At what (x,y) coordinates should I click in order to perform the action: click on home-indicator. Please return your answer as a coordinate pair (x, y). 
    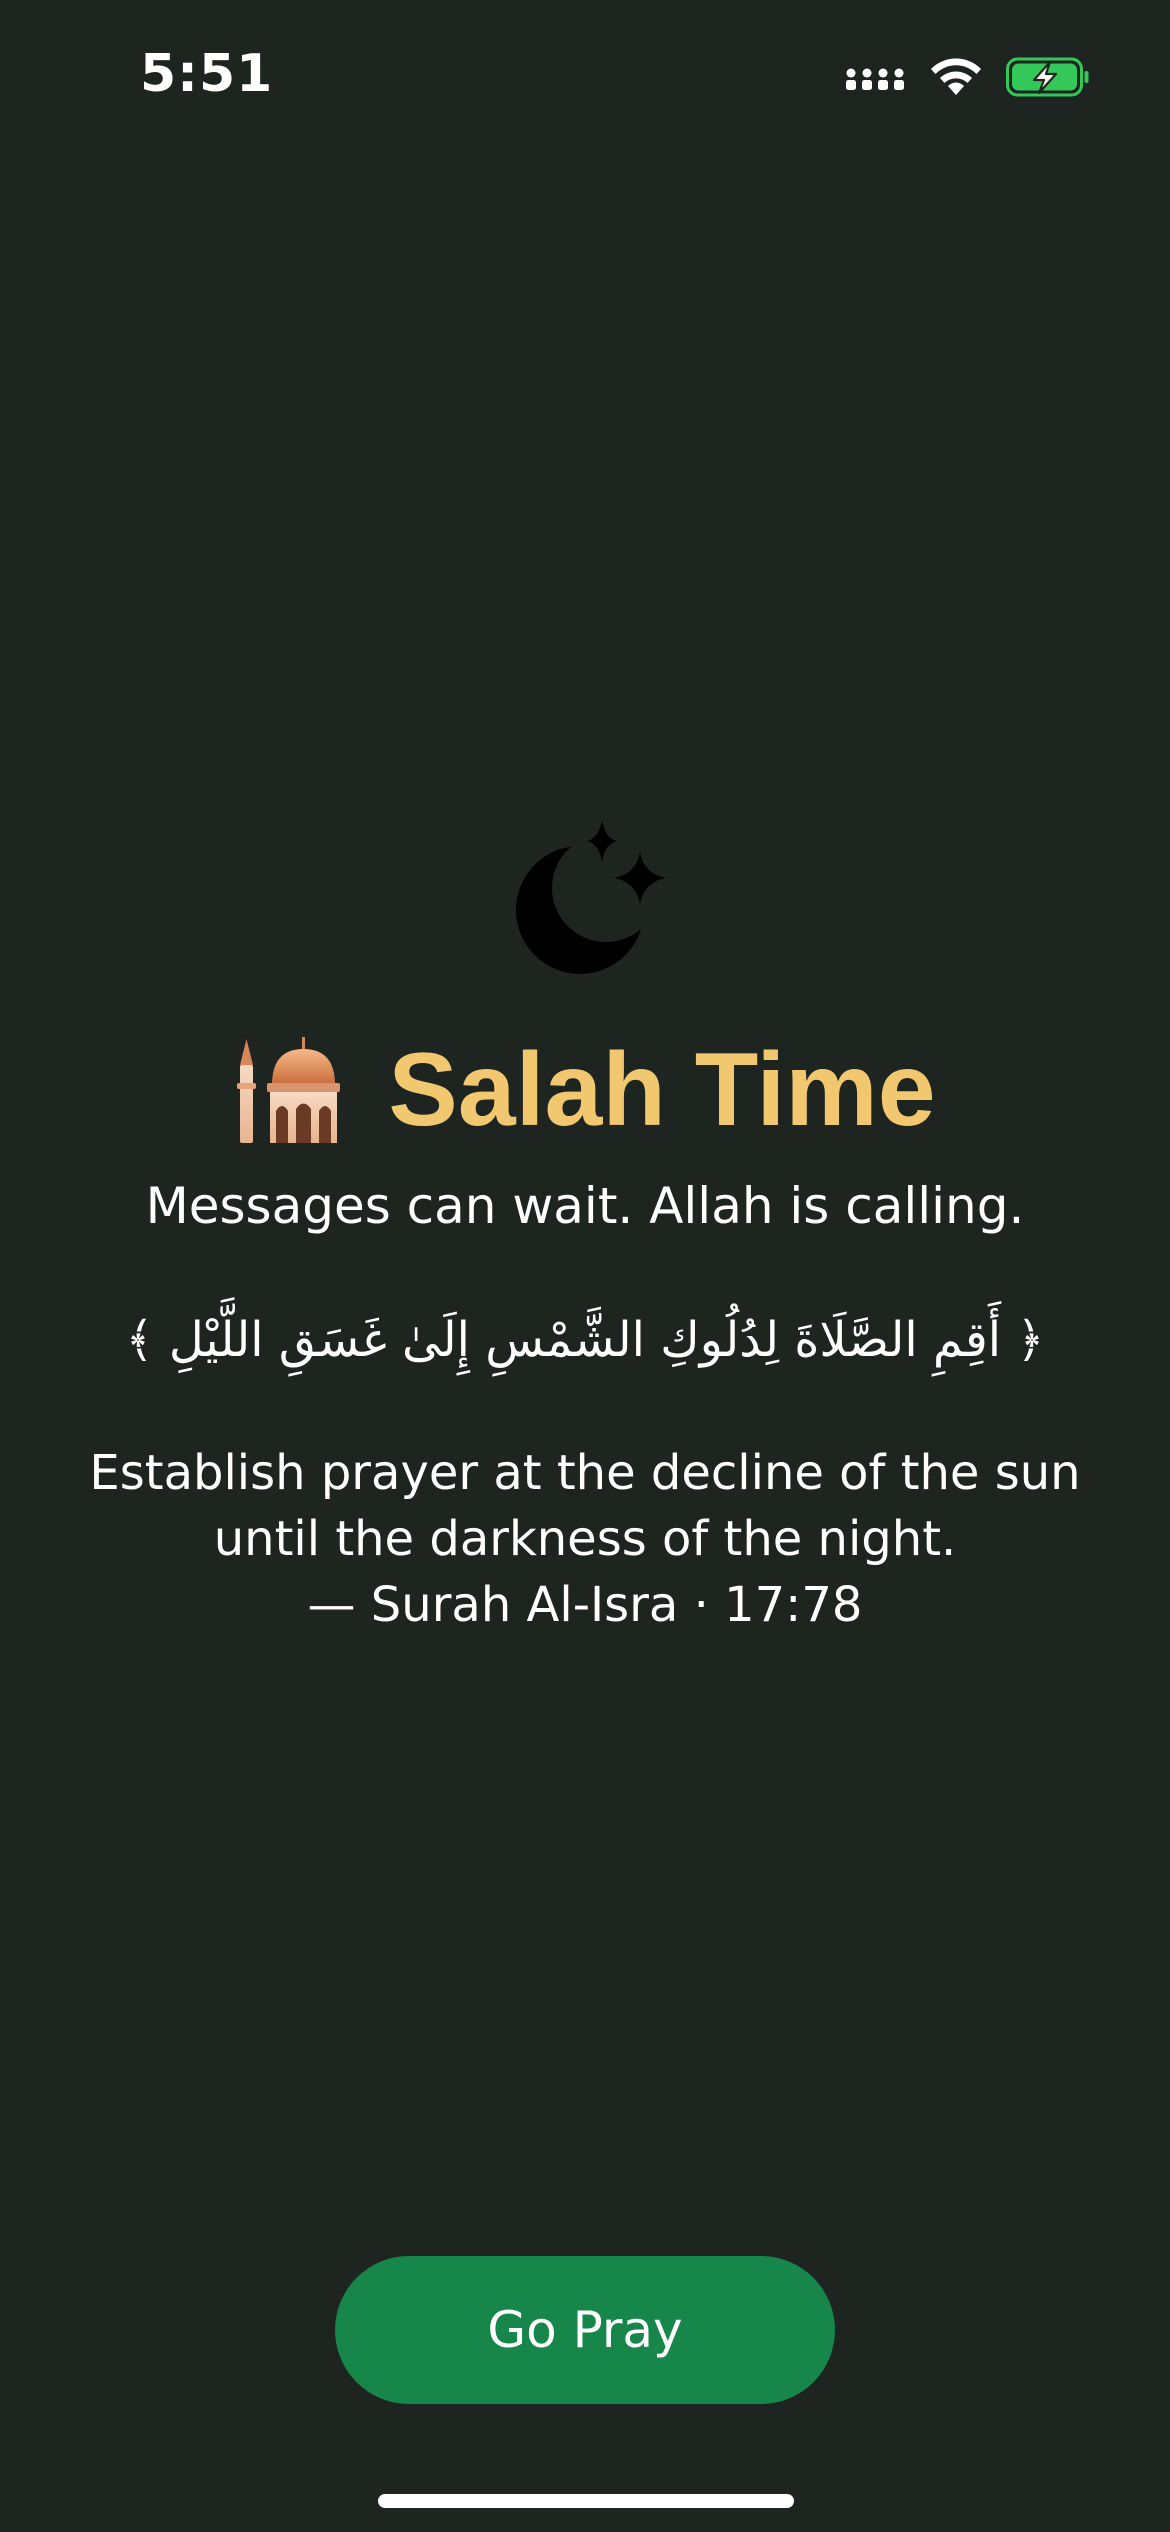
    Looking at the image, I should click on (586, 2501).